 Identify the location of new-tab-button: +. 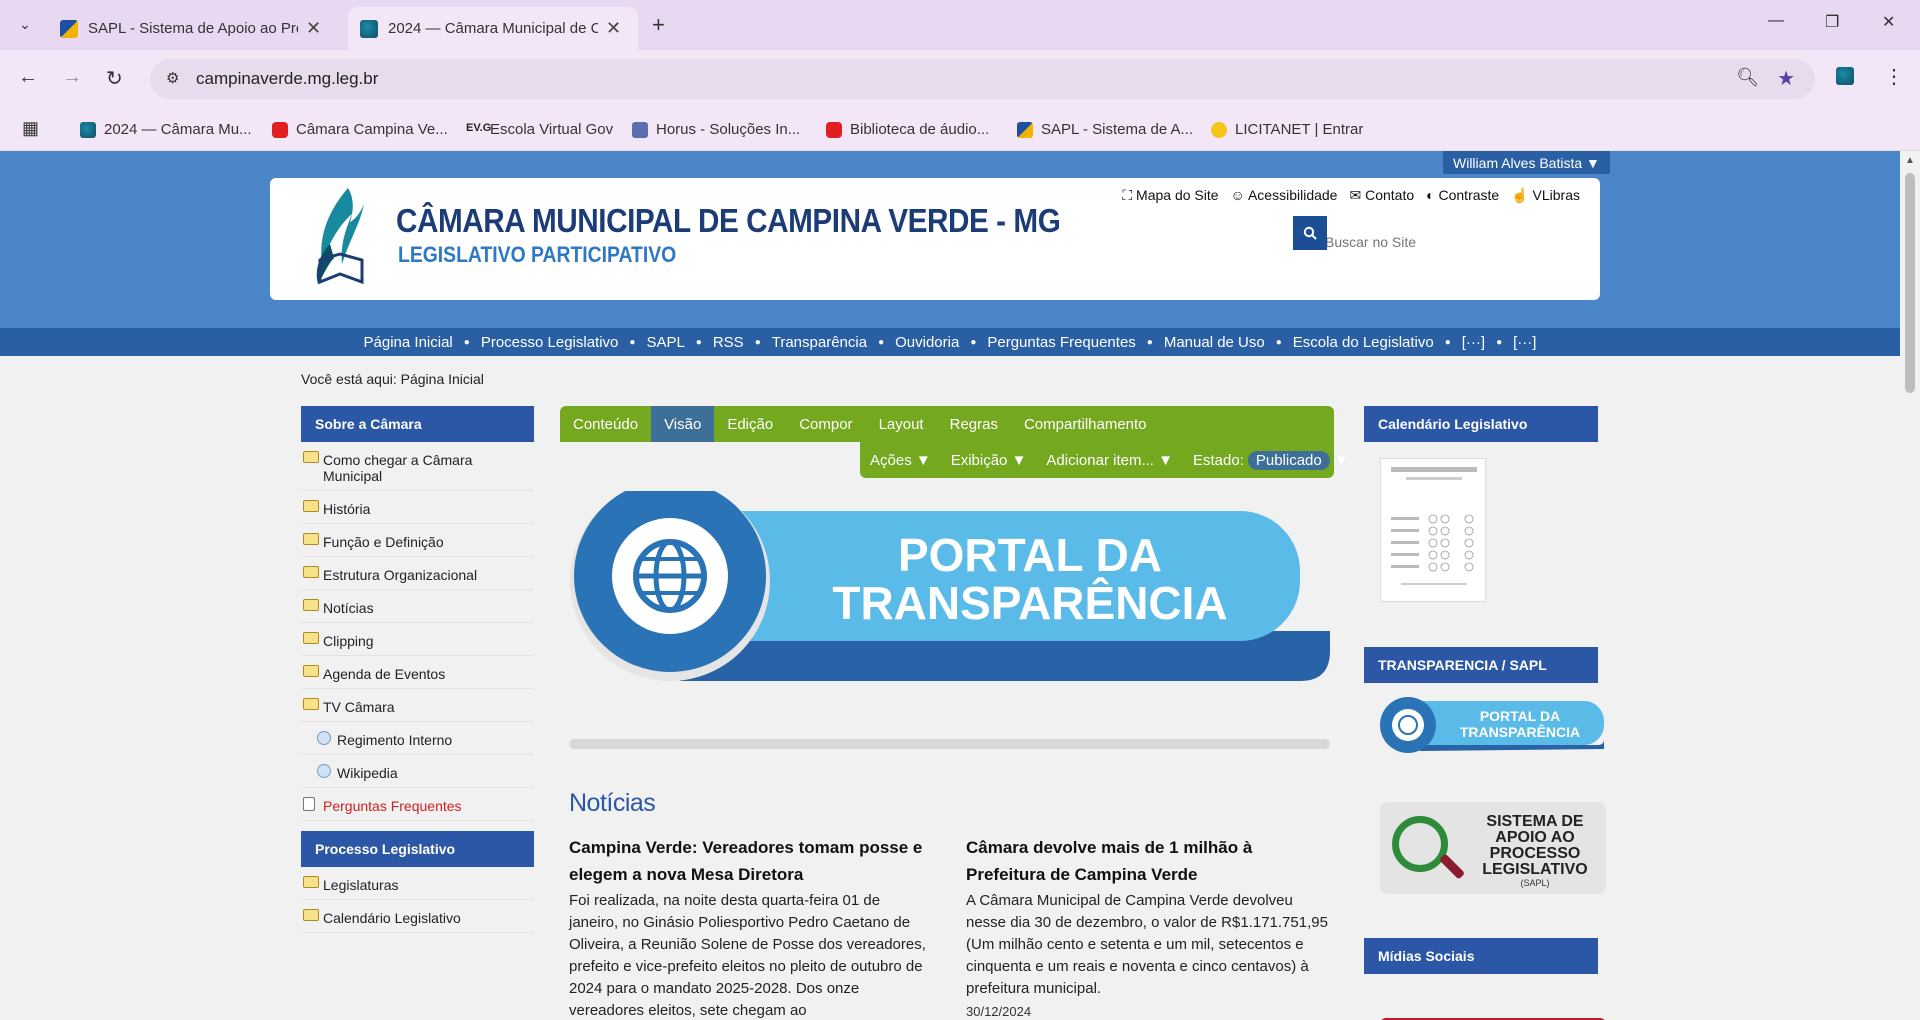
(658, 25).